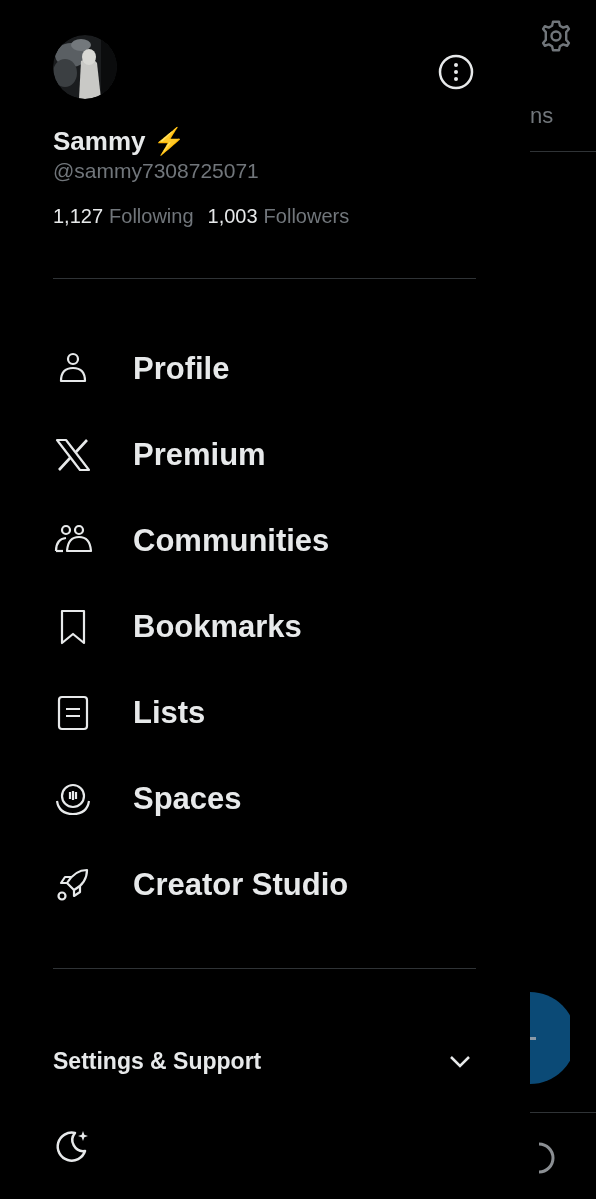  I want to click on menu-item: Profile, so click(264, 369).